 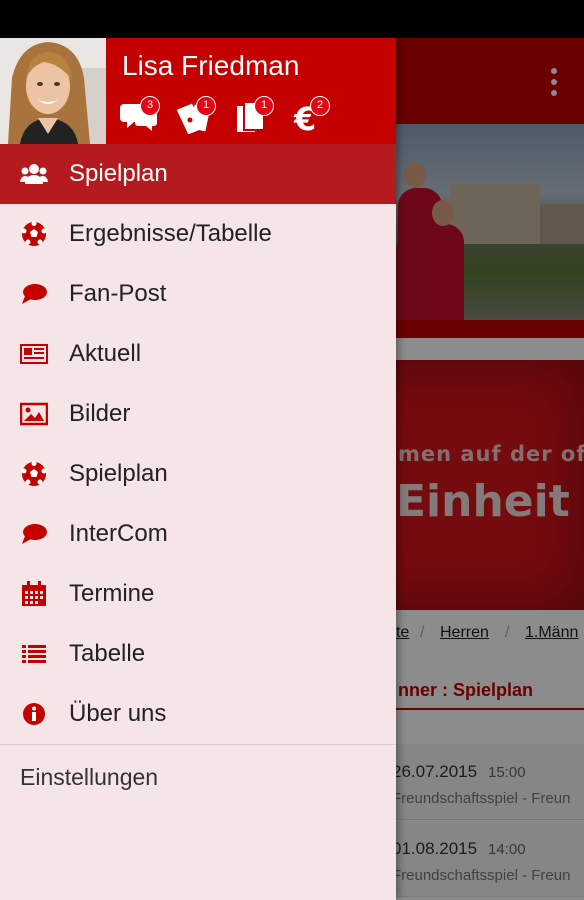 I want to click on payments-button: € 2, so click(x=314, y=116).